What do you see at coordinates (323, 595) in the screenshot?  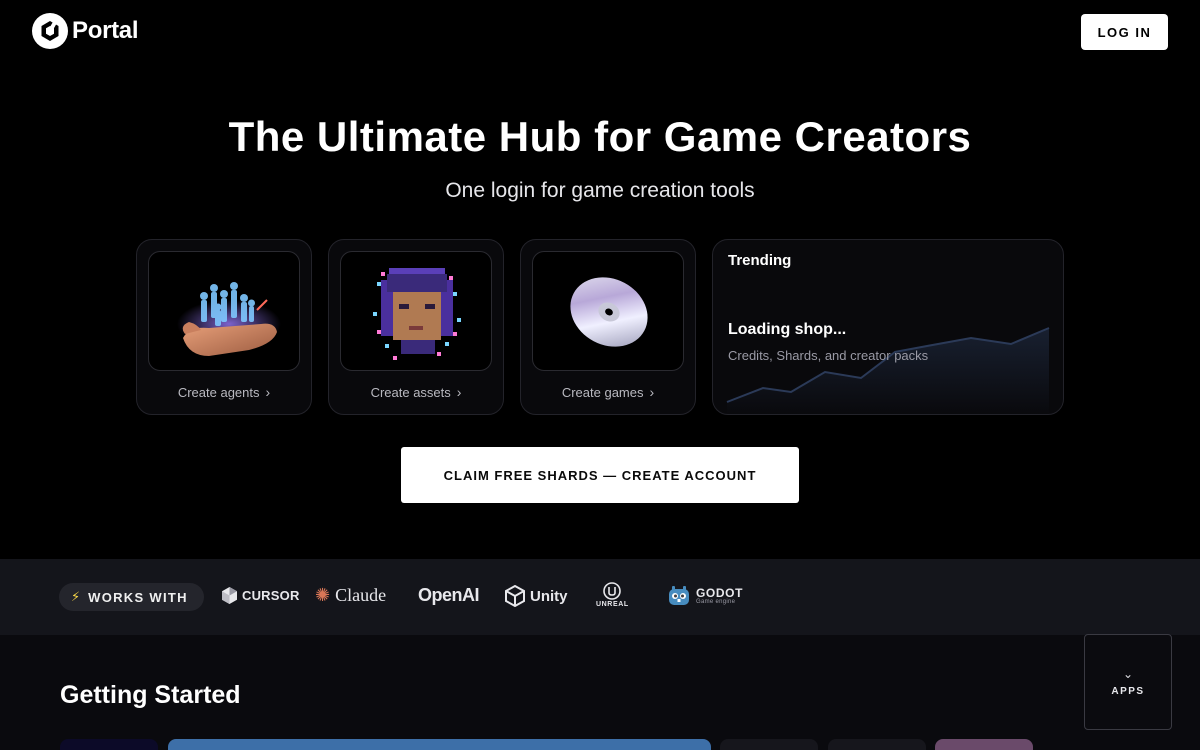 I see `claude-spark-icon: ✺` at bounding box center [323, 595].